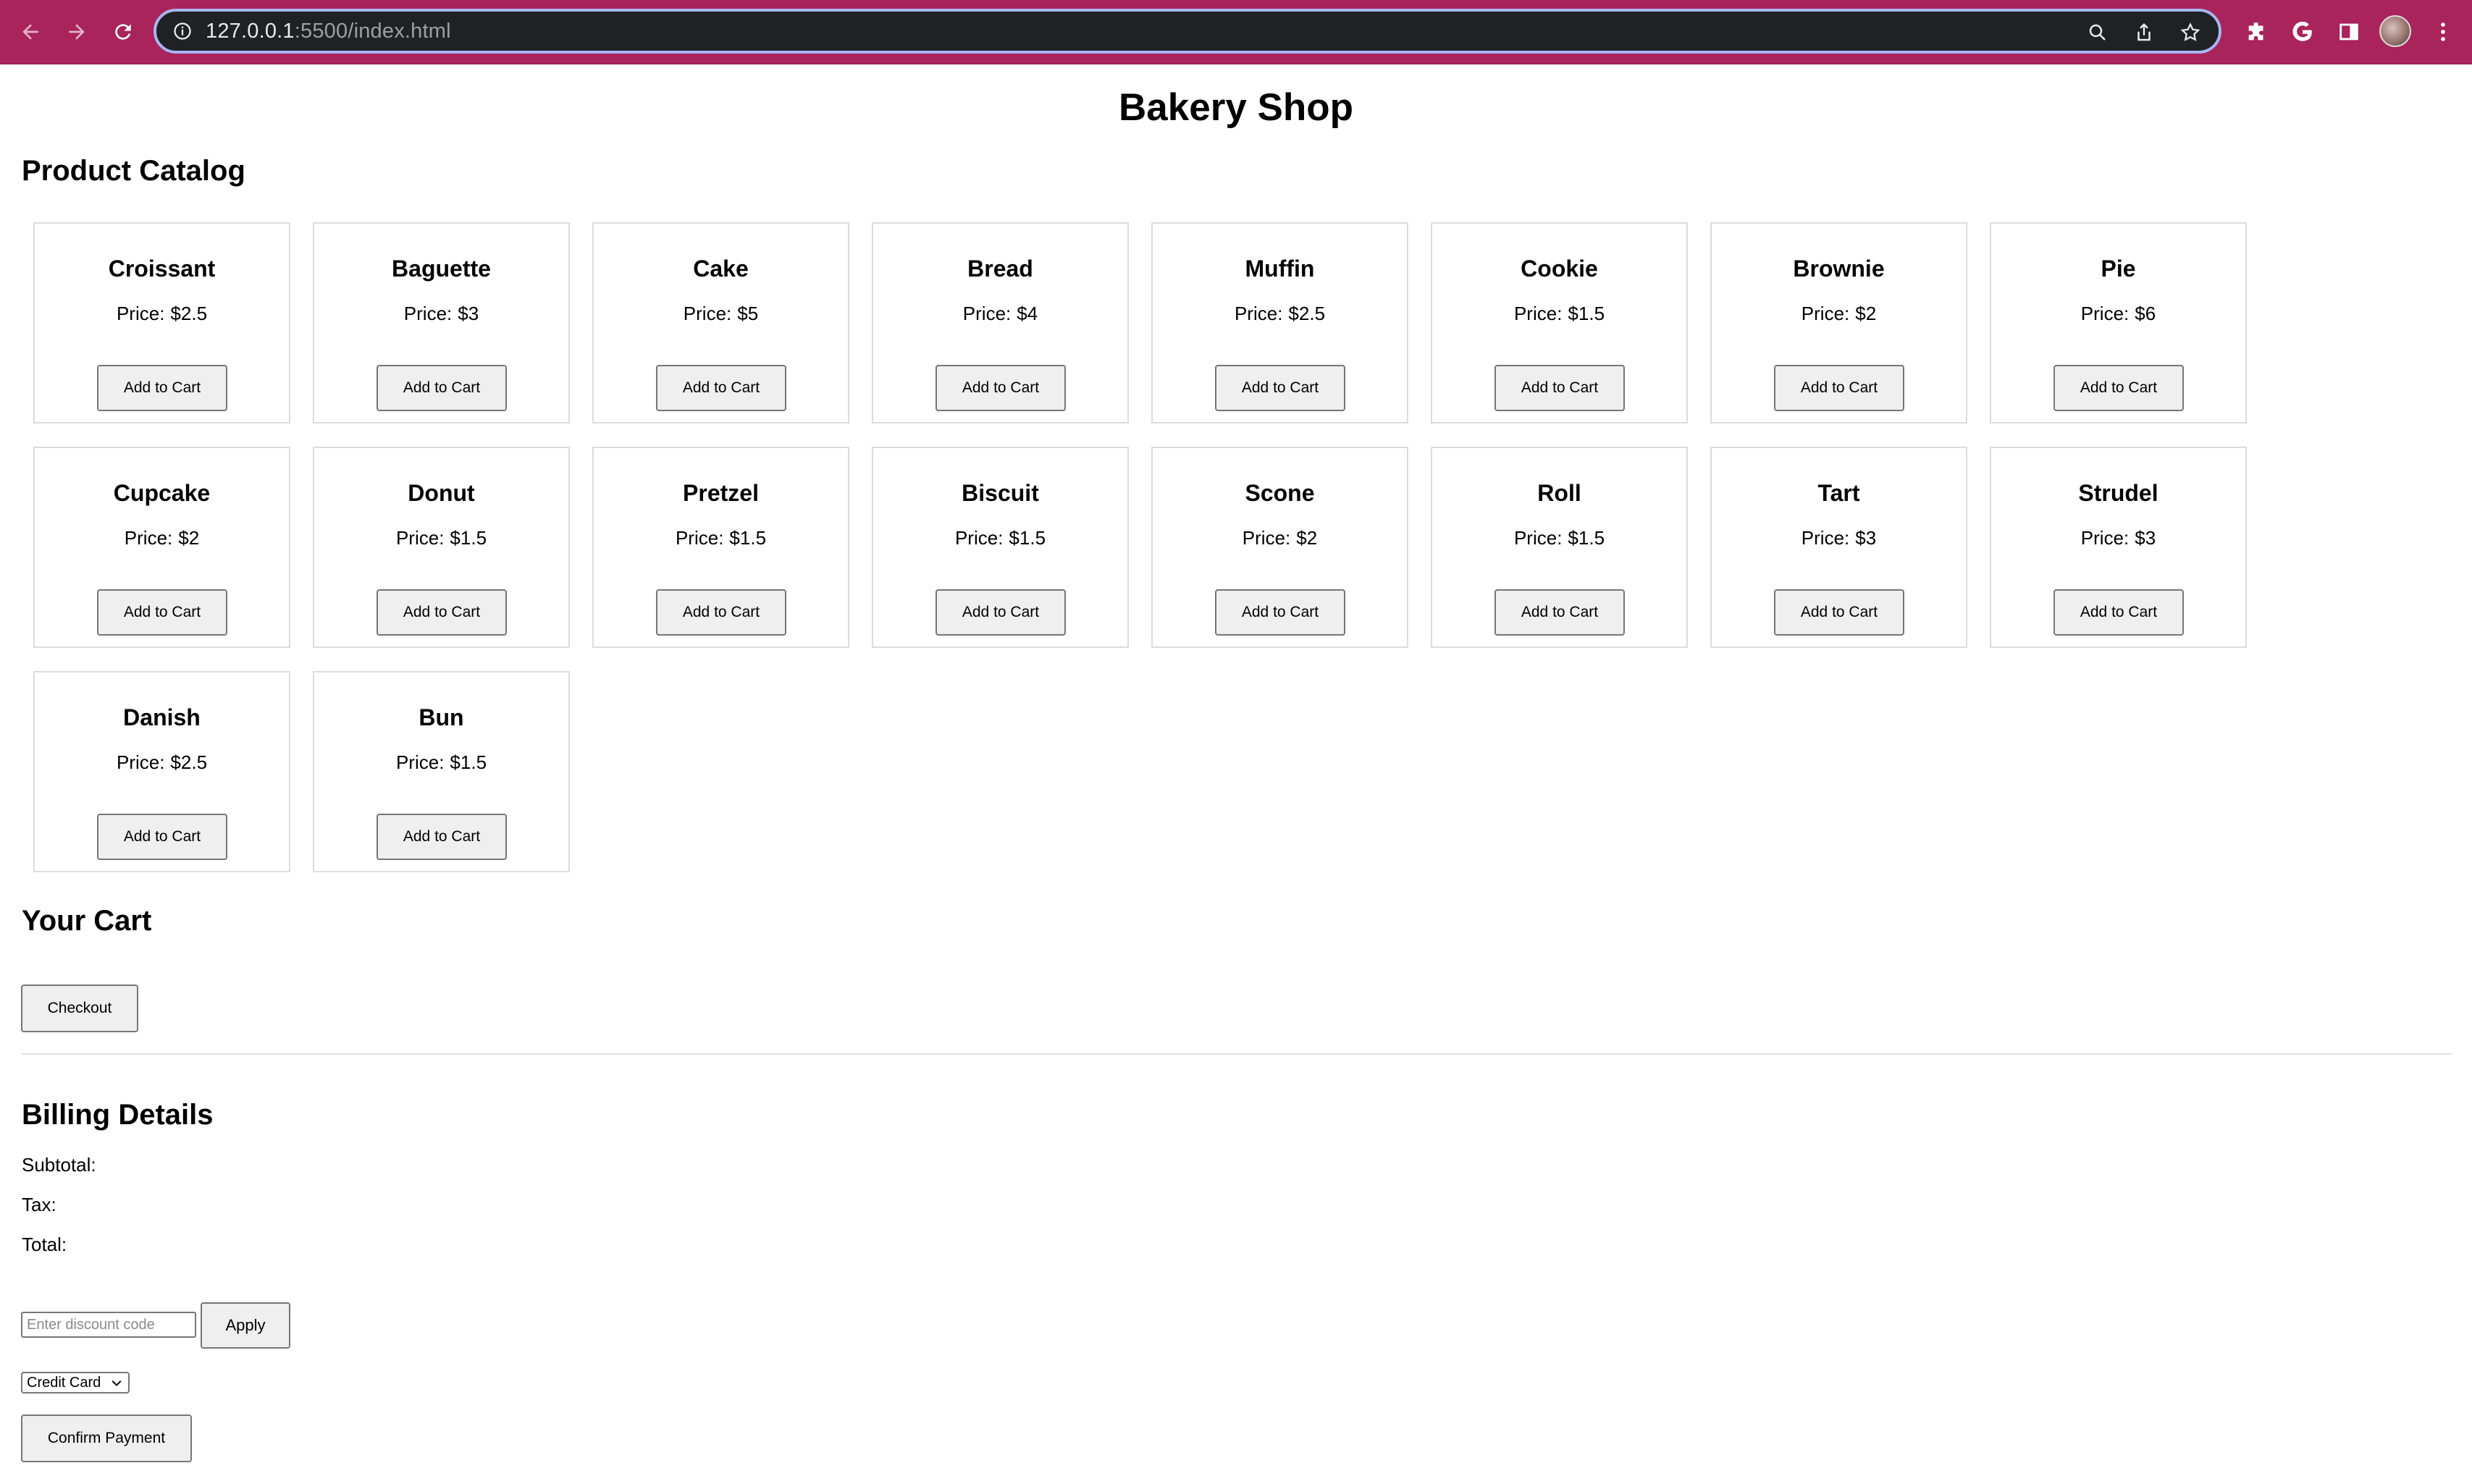  Describe the element at coordinates (2302, 32) in the screenshot. I see `google-g-icon` at that location.